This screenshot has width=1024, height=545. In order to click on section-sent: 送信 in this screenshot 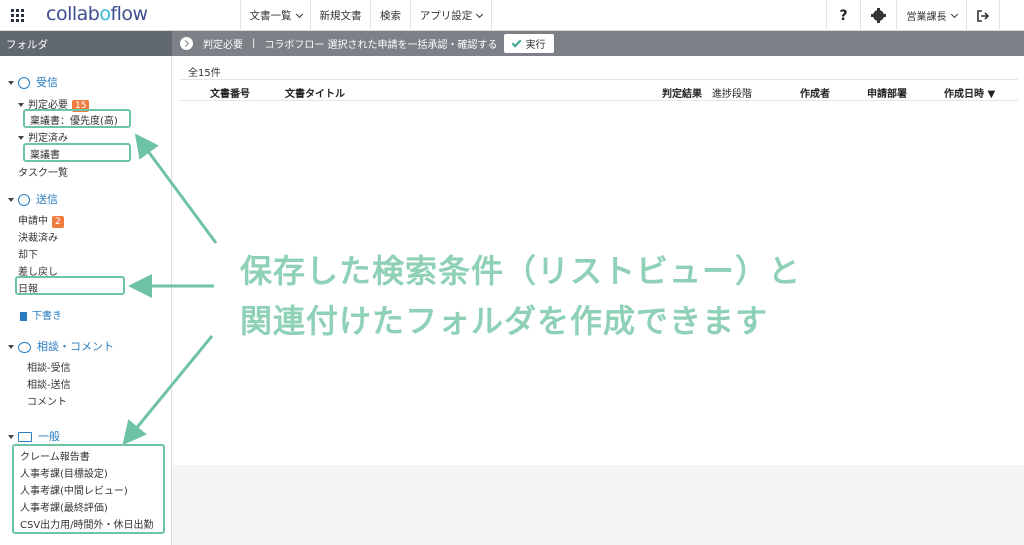, I will do `click(33, 199)`.